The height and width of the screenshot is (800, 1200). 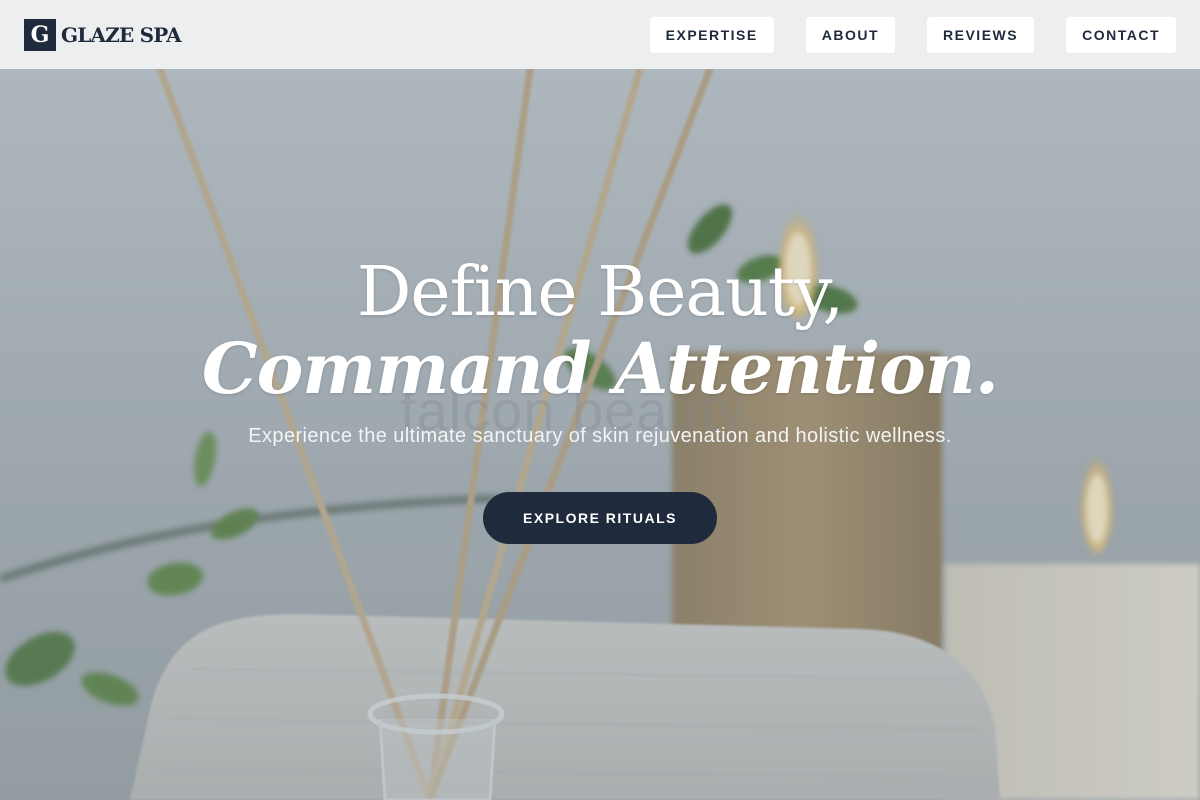 I want to click on nav-about-button: ABOUT, so click(x=850, y=34).